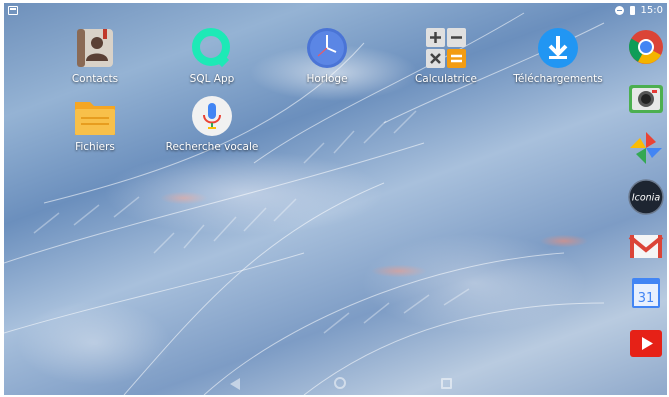 This screenshot has height=397, width=669. I want to click on app-files: Fichiers, so click(95, 123).